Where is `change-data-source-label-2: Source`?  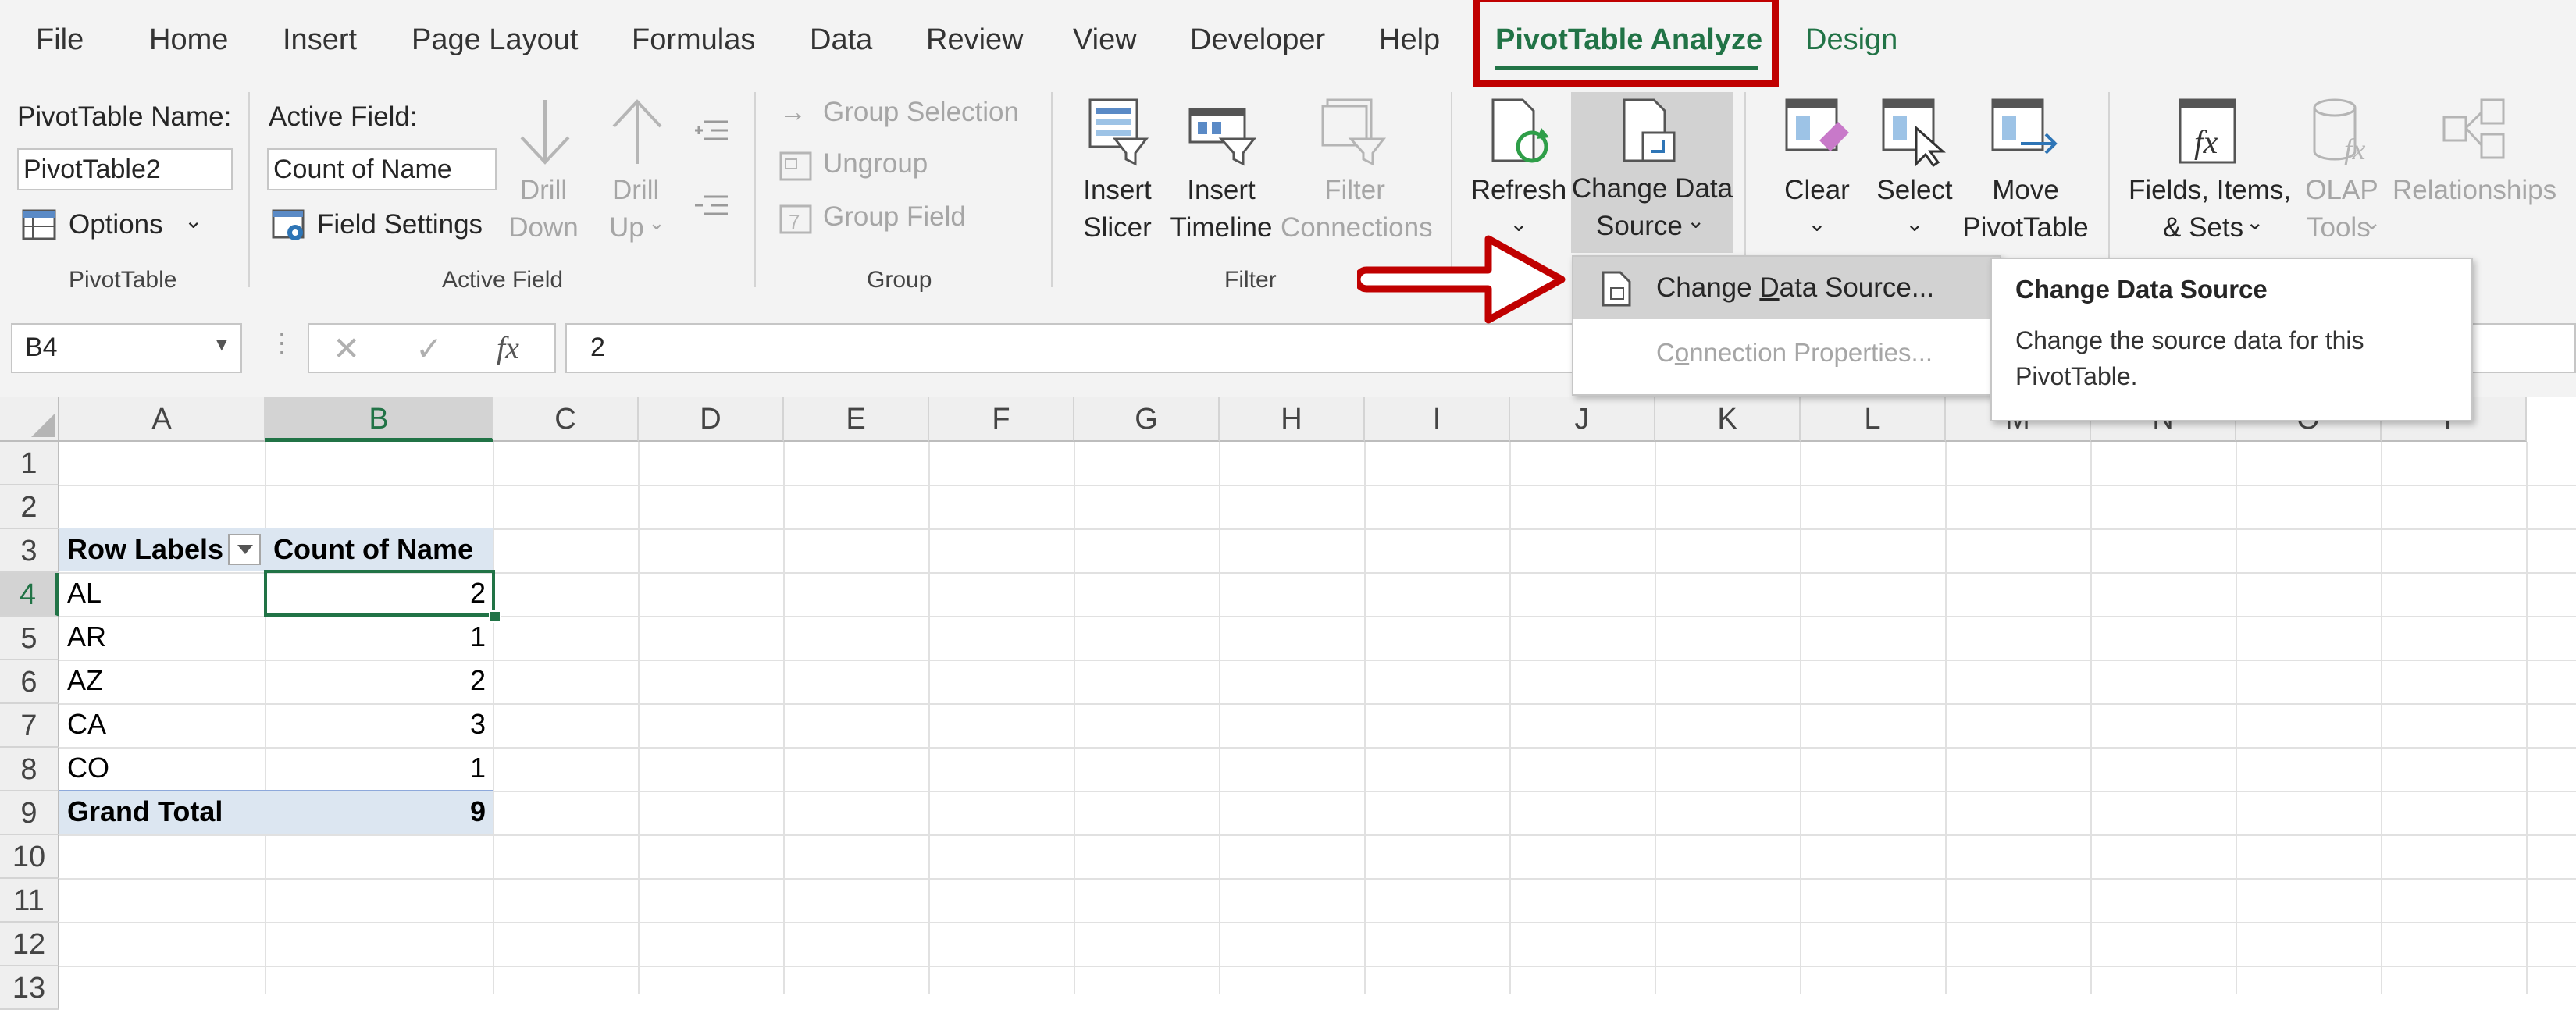 change-data-source-label-2: Source is located at coordinates (1640, 226).